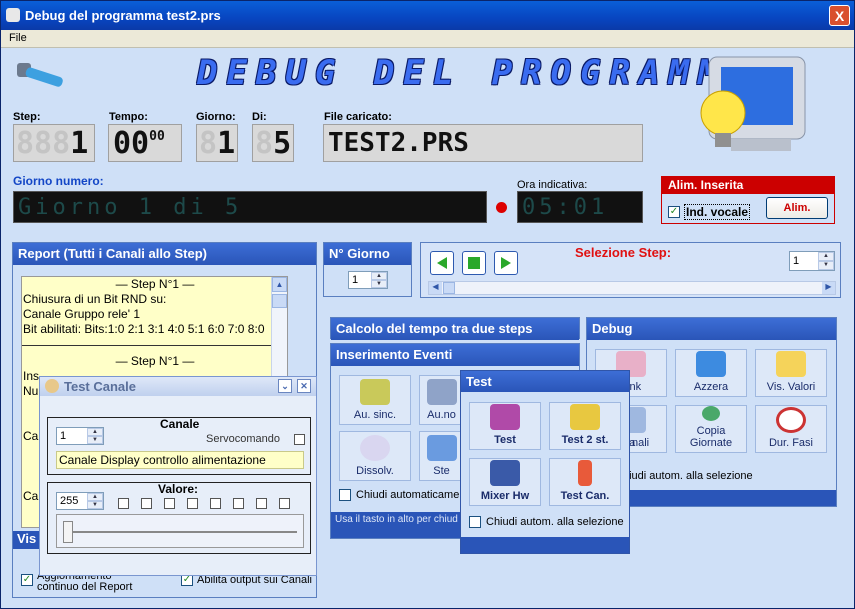 The image size is (855, 609). What do you see at coordinates (797, 208) in the screenshot?
I see `alim-button: Alim.` at bounding box center [797, 208].